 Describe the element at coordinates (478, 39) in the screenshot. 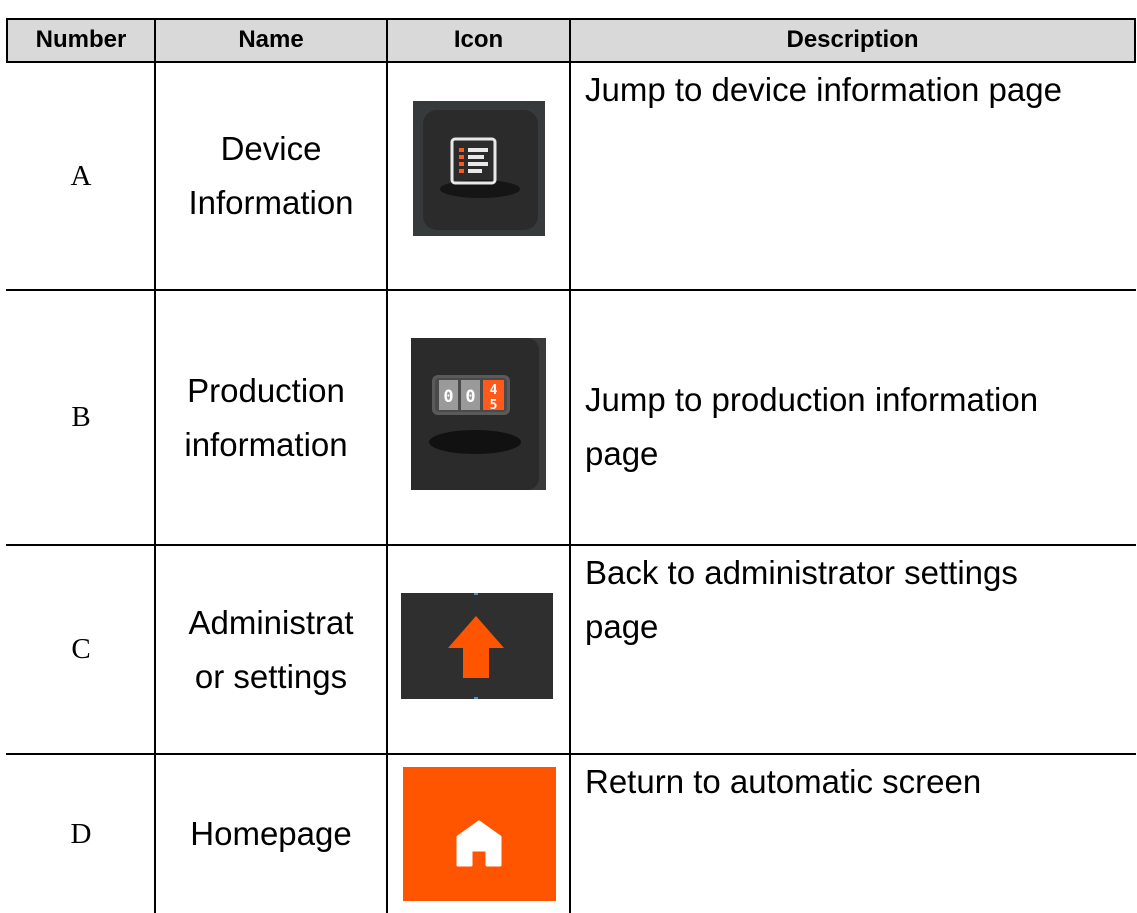

I see `header-icon: Icon` at that location.